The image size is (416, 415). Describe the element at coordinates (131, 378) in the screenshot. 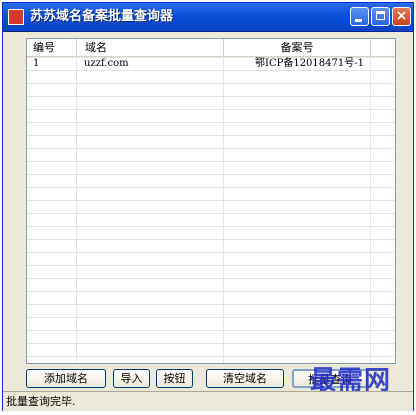

I see `import-button: 导入` at that location.